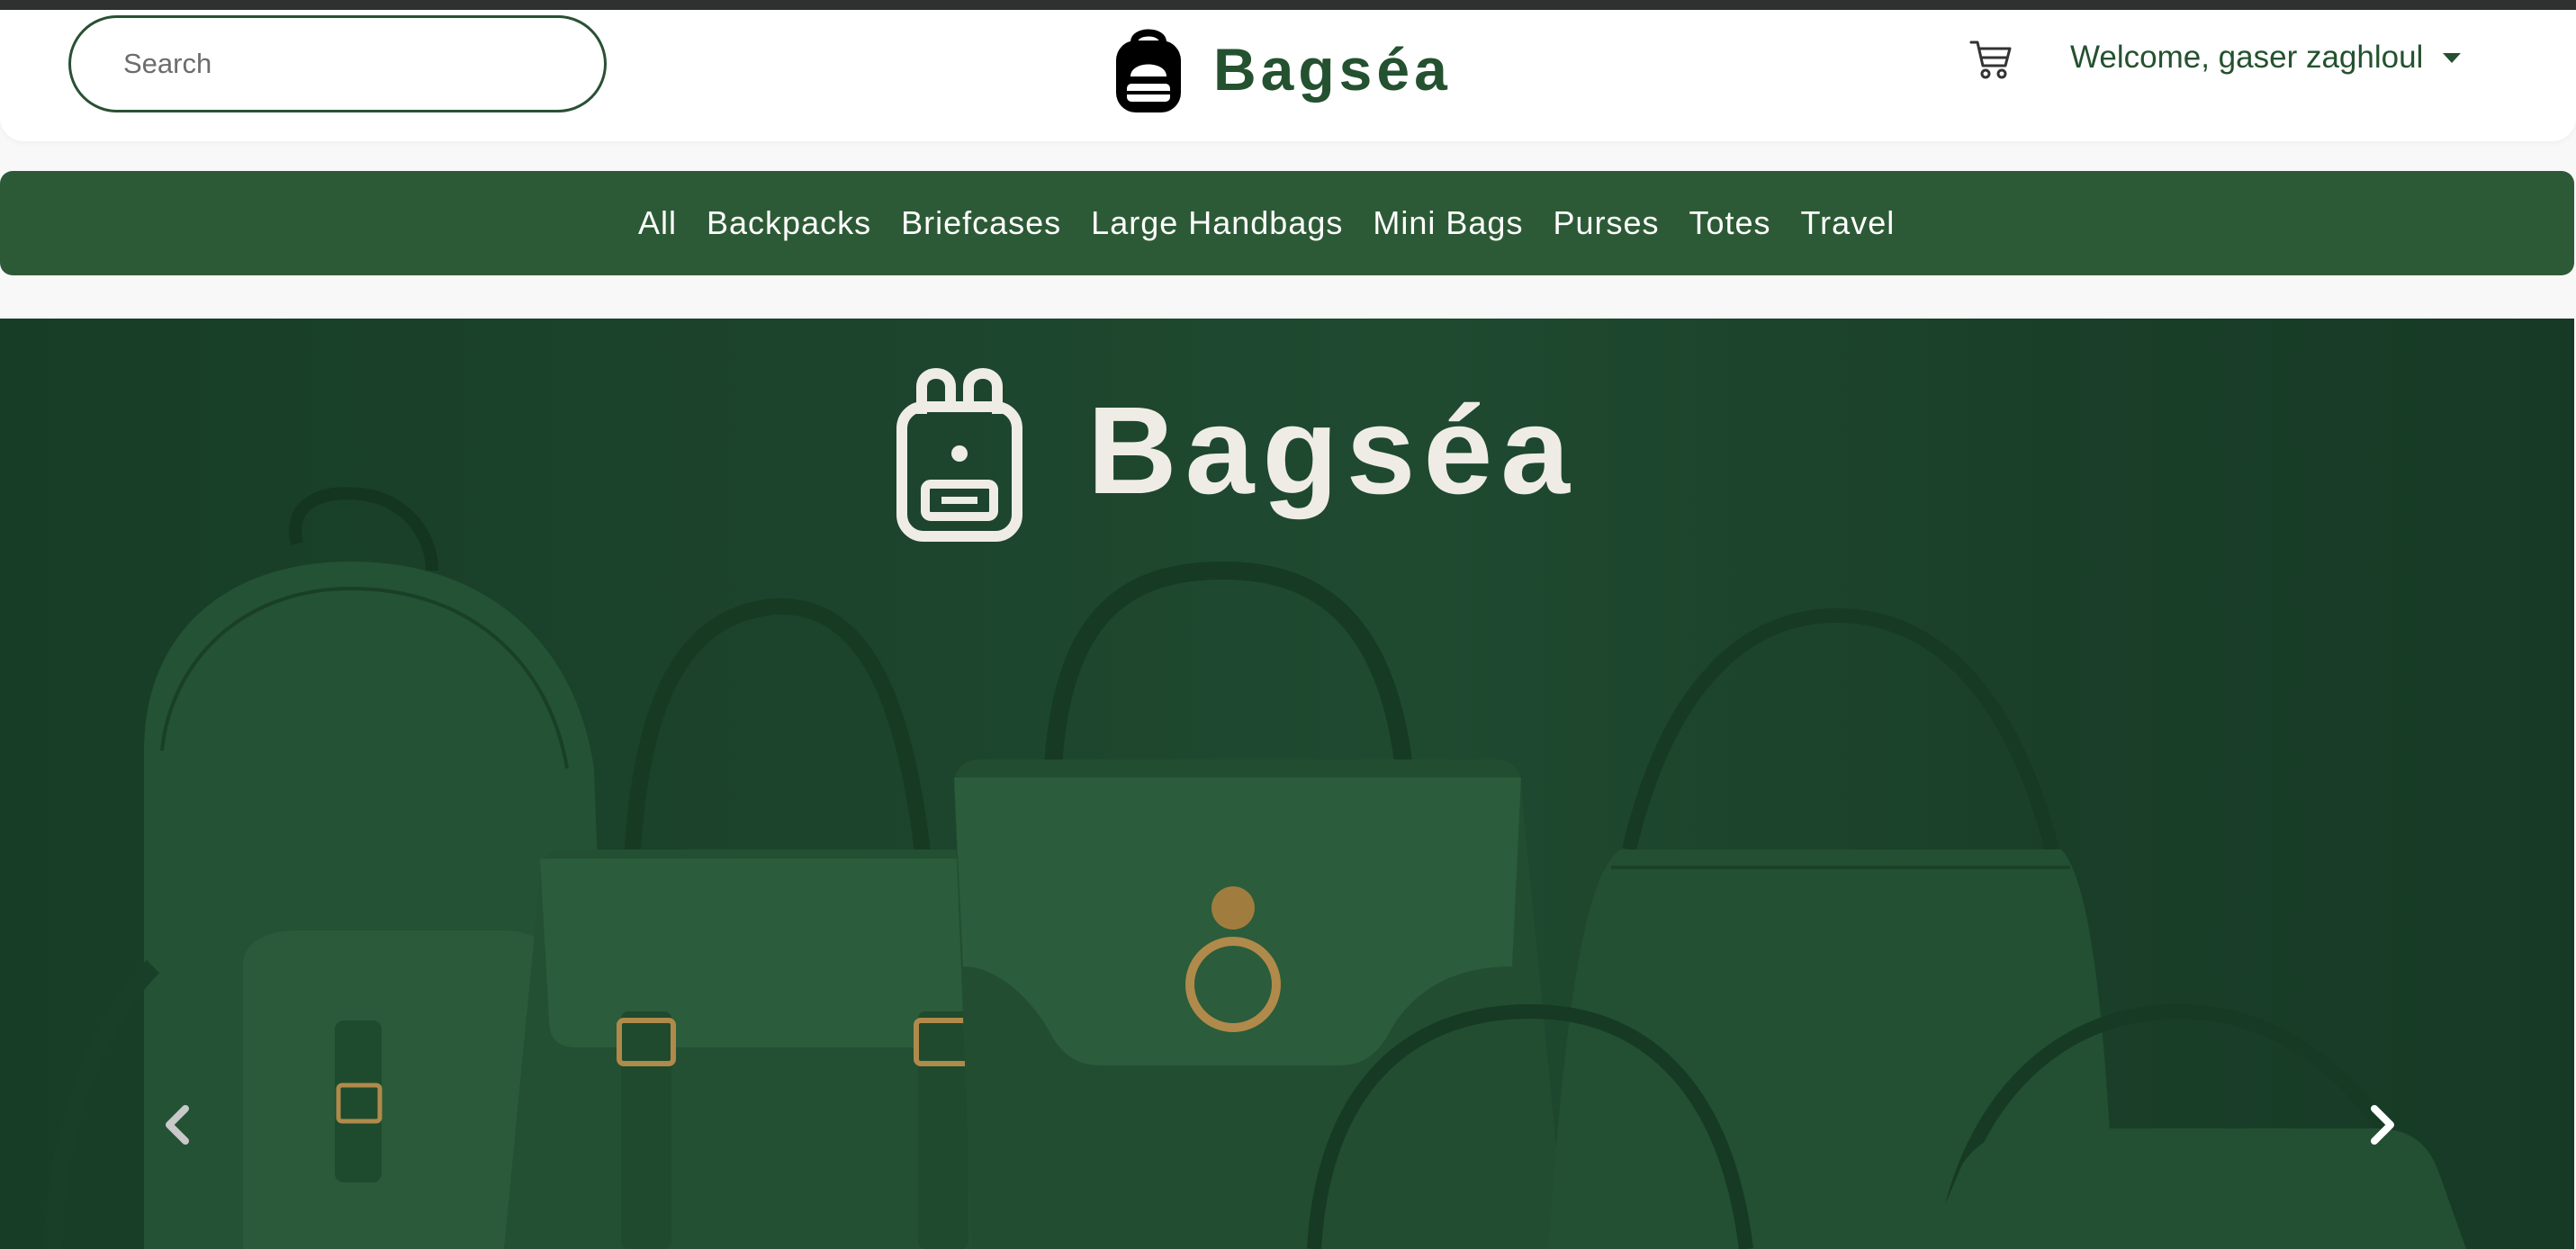 This screenshot has width=2576, height=1249. What do you see at coordinates (959, 455) in the screenshot?
I see `backpack-outline-icon` at bounding box center [959, 455].